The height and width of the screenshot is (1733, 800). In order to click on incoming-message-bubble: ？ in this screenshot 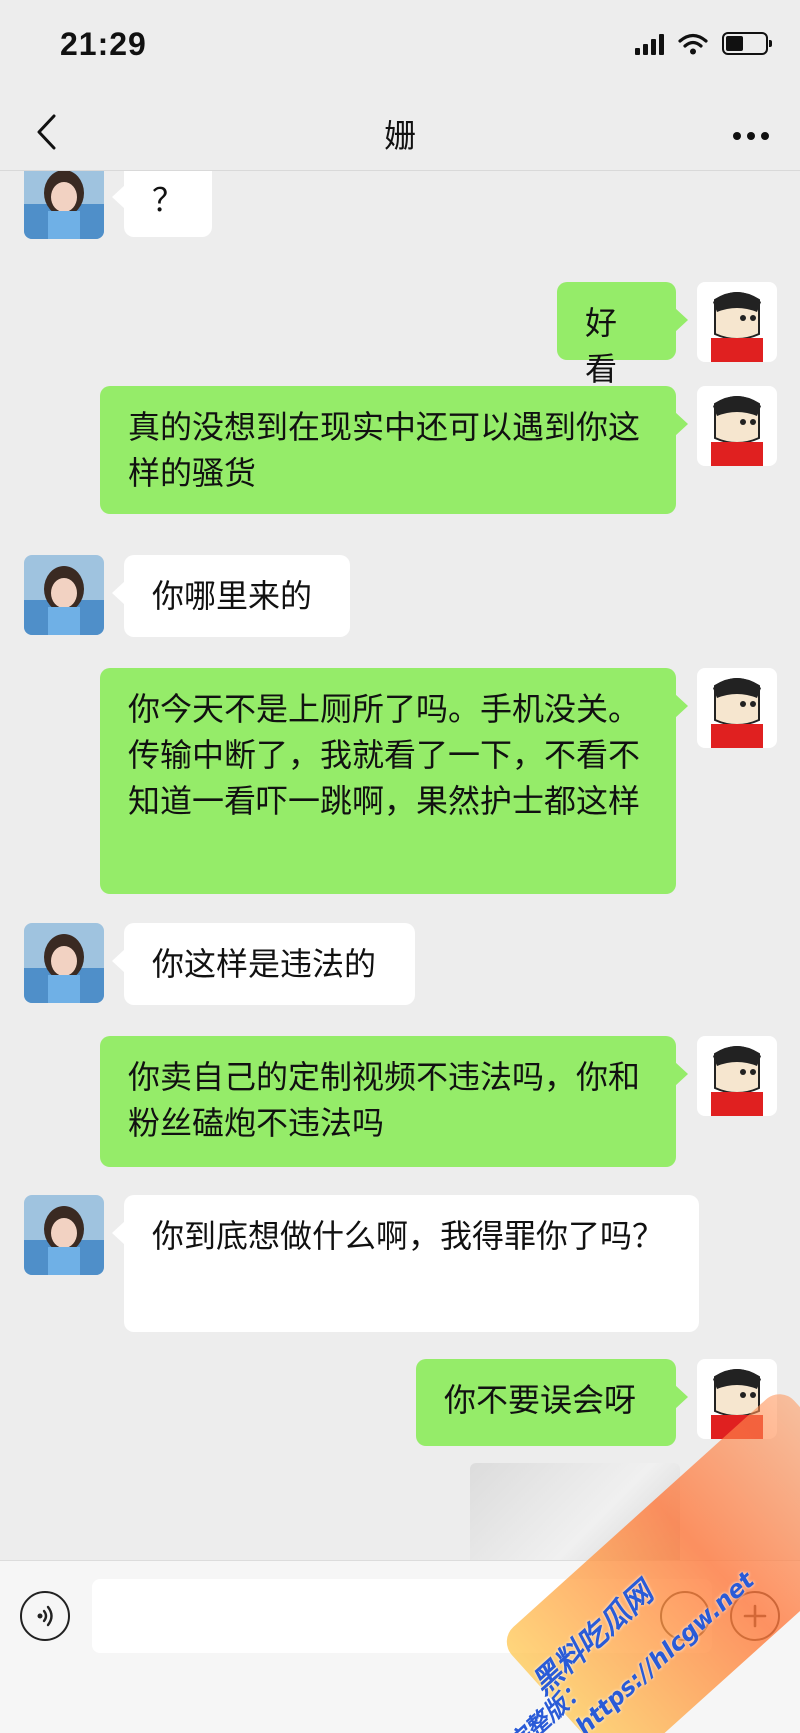, I will do `click(162, 204)`.